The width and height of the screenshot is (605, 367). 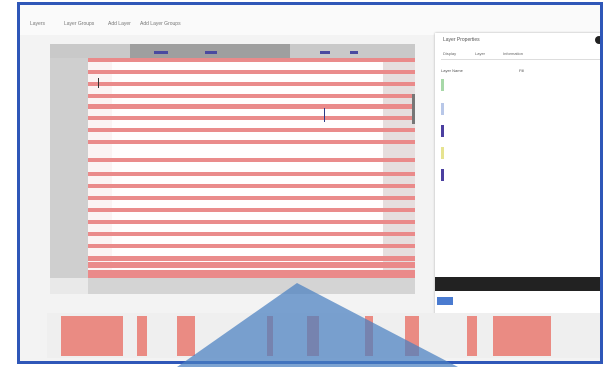 What do you see at coordinates (317, 325) in the screenshot?
I see `blue-triangle-overlay` at bounding box center [317, 325].